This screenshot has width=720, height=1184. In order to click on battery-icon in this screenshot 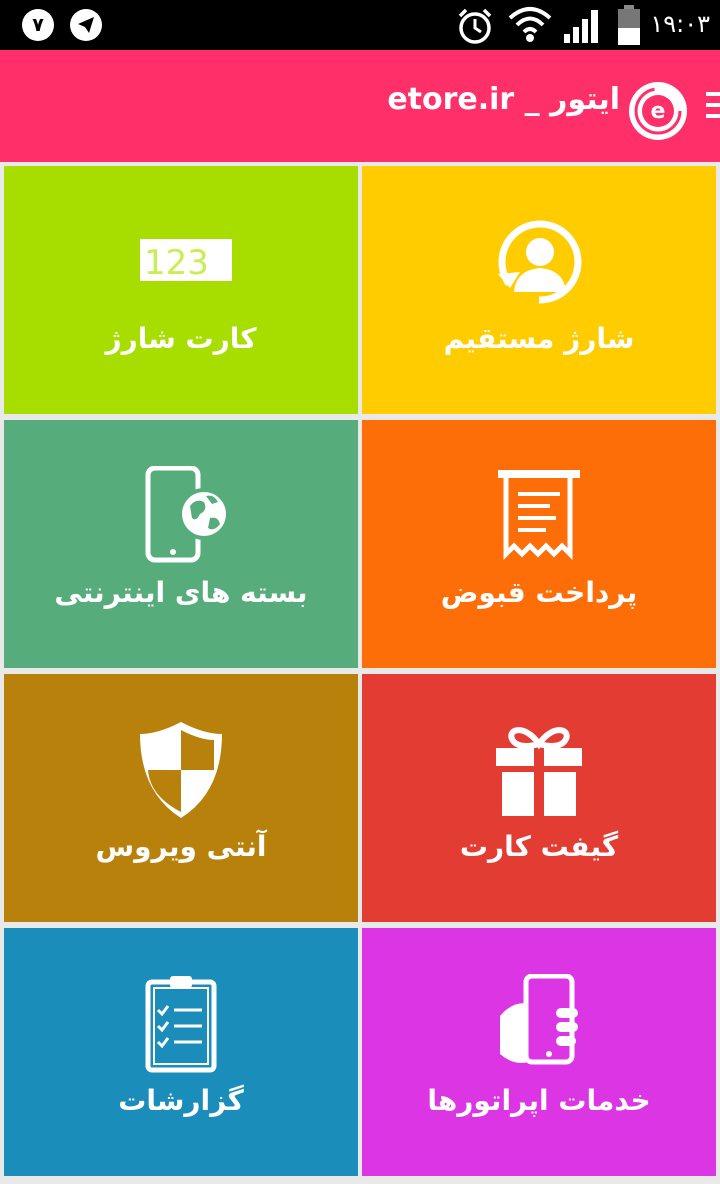, I will do `click(629, 25)`.